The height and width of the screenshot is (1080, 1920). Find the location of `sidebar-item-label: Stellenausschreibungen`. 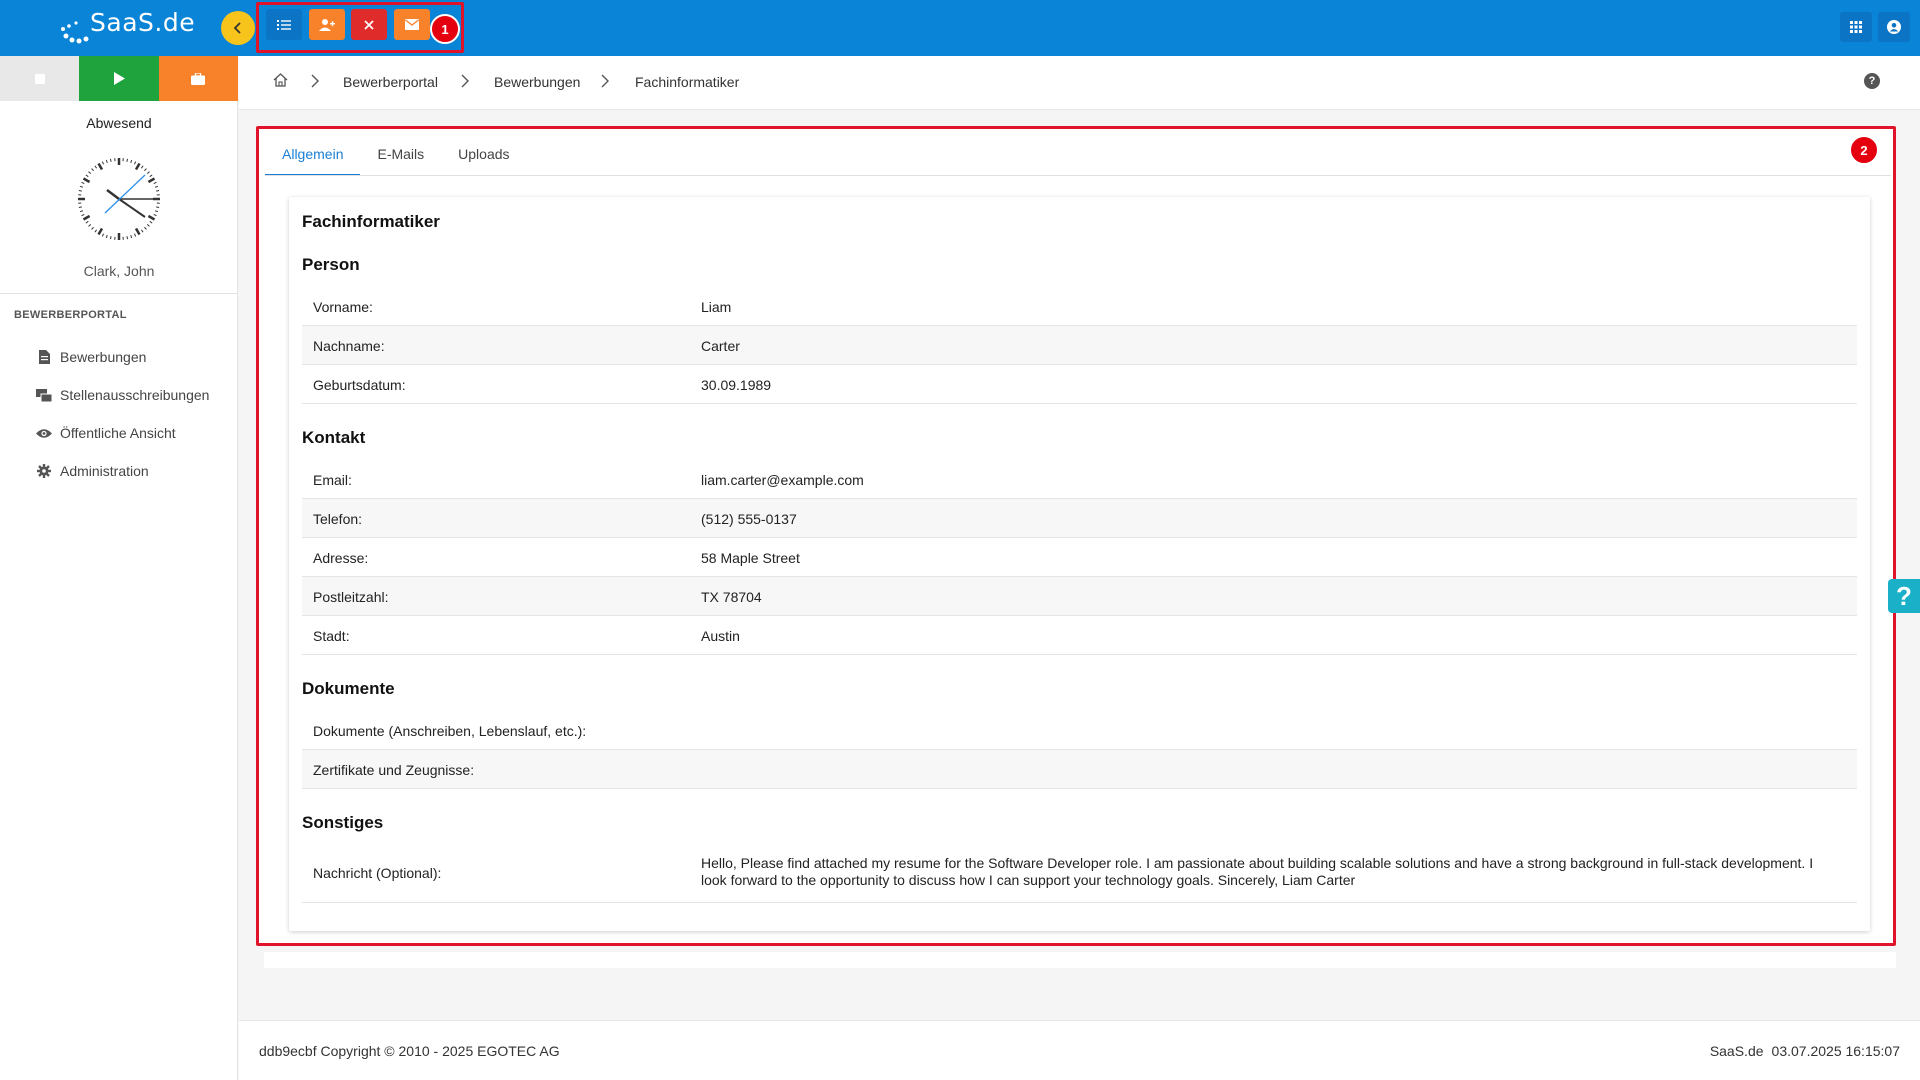

sidebar-item-label: Stellenausschreibungen is located at coordinates (135, 395).